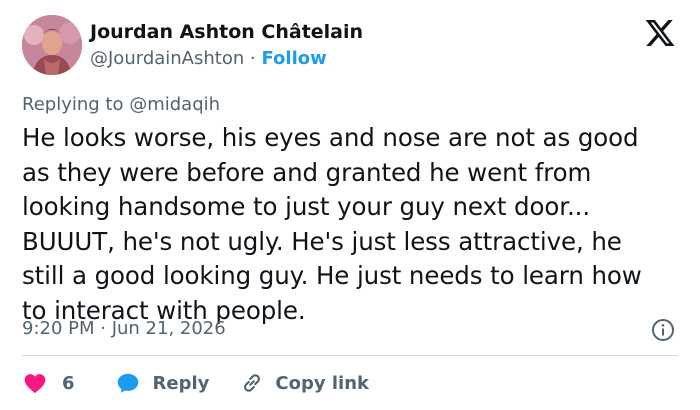  I want to click on author-meta: @JourdainAshton · Follow, so click(208, 58).